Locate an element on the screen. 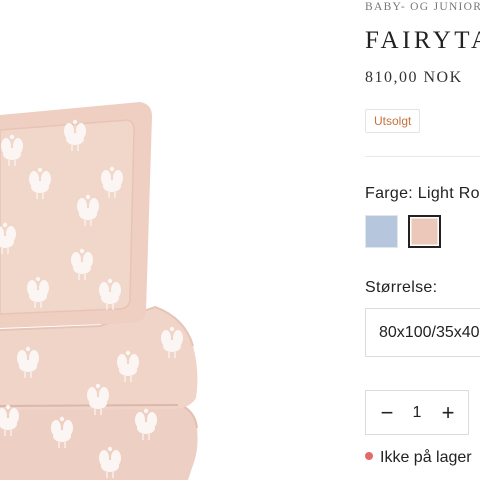  product-price: 810,00 NOK is located at coordinates (414, 77).